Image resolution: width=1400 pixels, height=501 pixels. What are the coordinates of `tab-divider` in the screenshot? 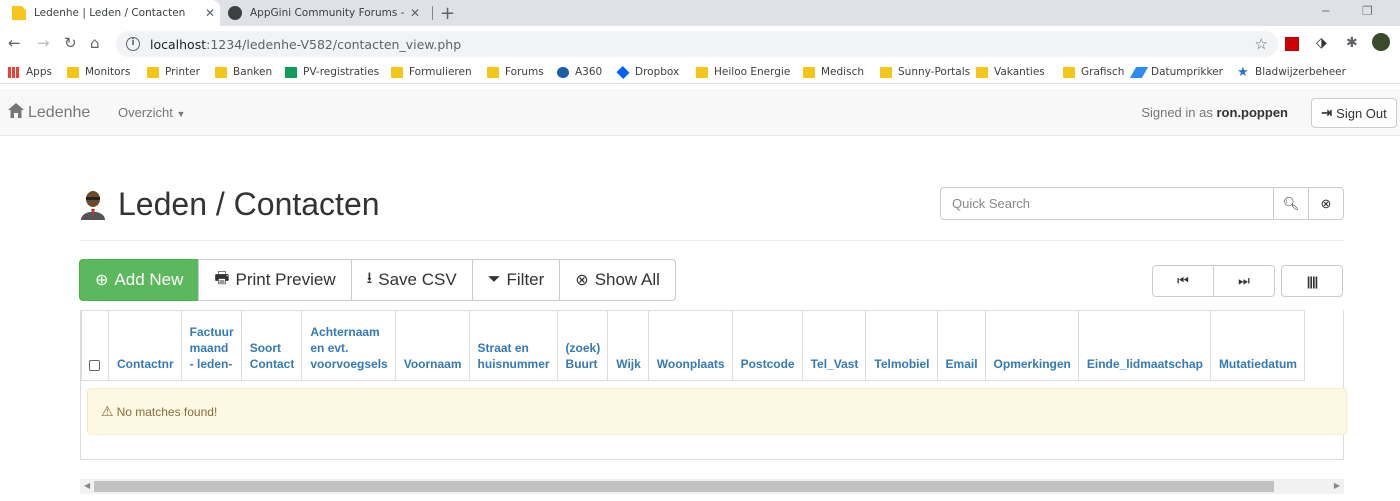 It's located at (432, 13).